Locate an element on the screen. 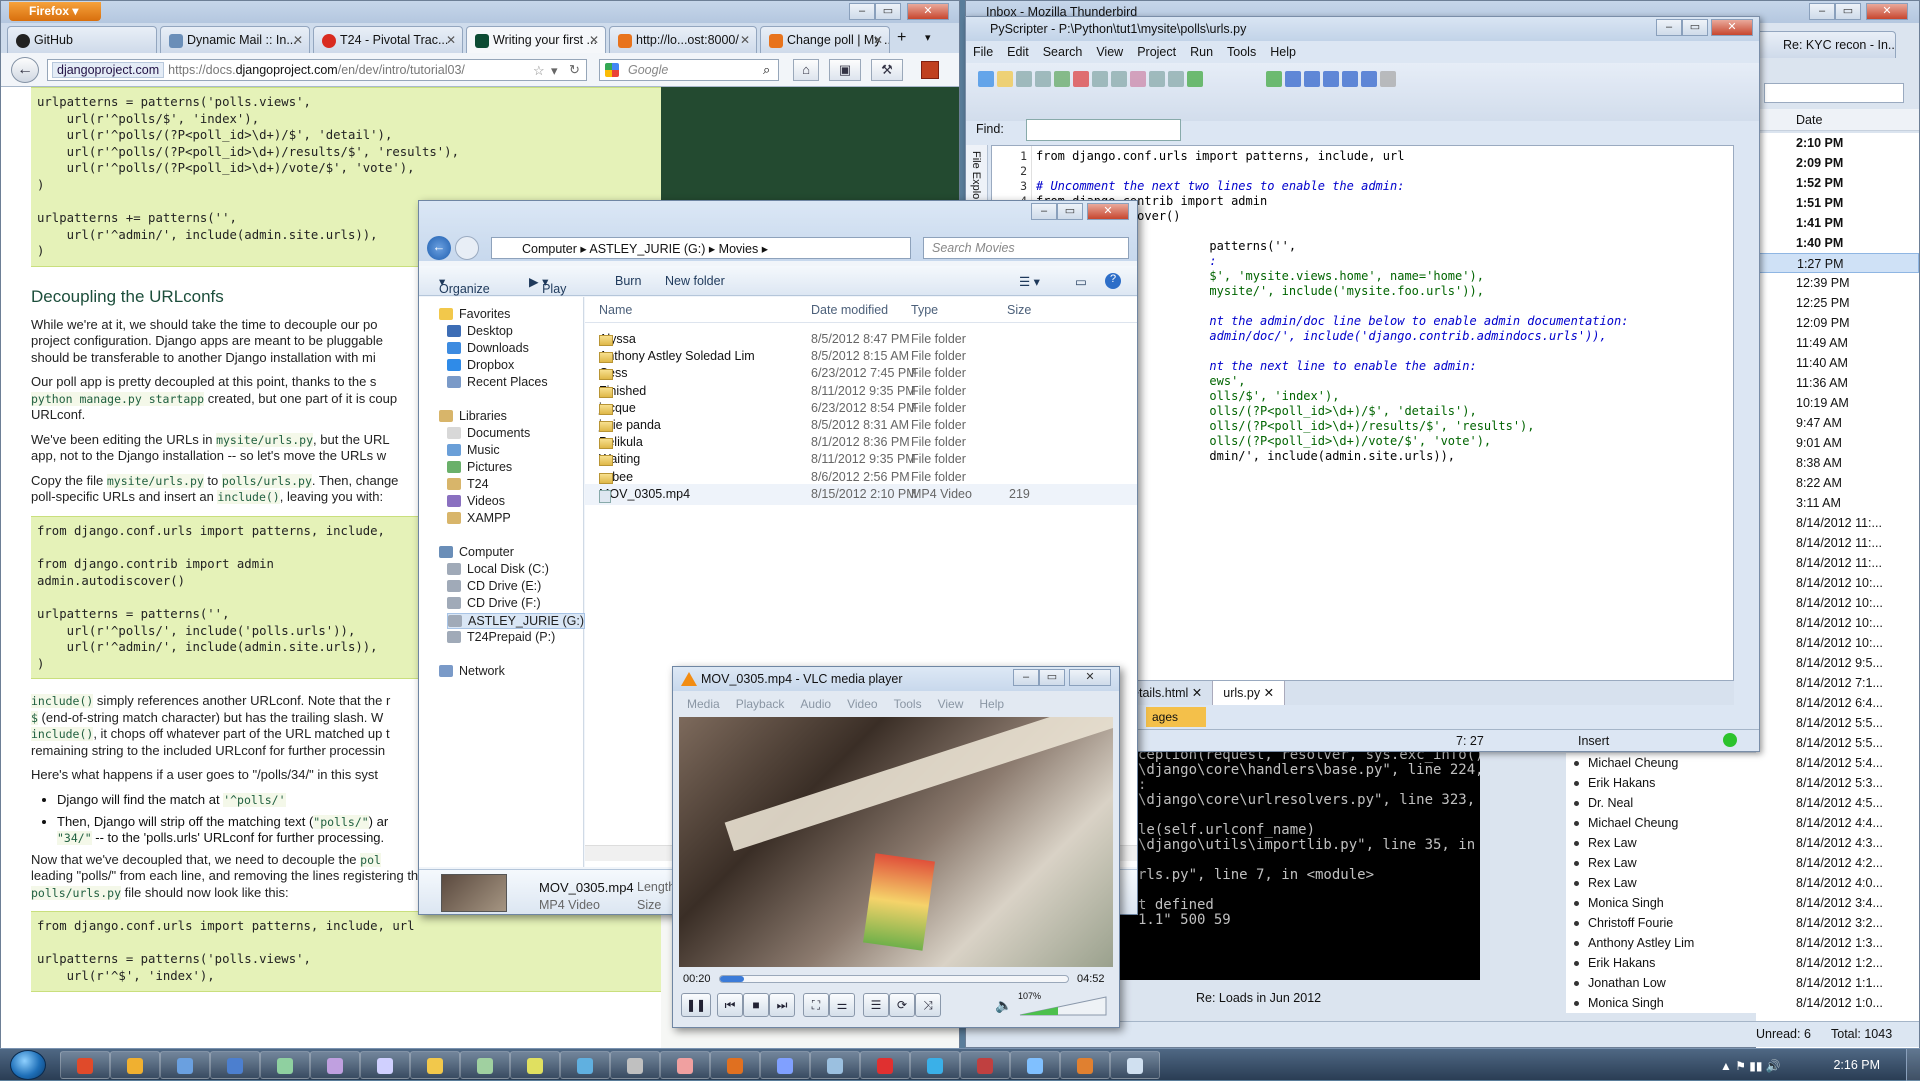  search-input: Google is located at coordinates (689, 70).